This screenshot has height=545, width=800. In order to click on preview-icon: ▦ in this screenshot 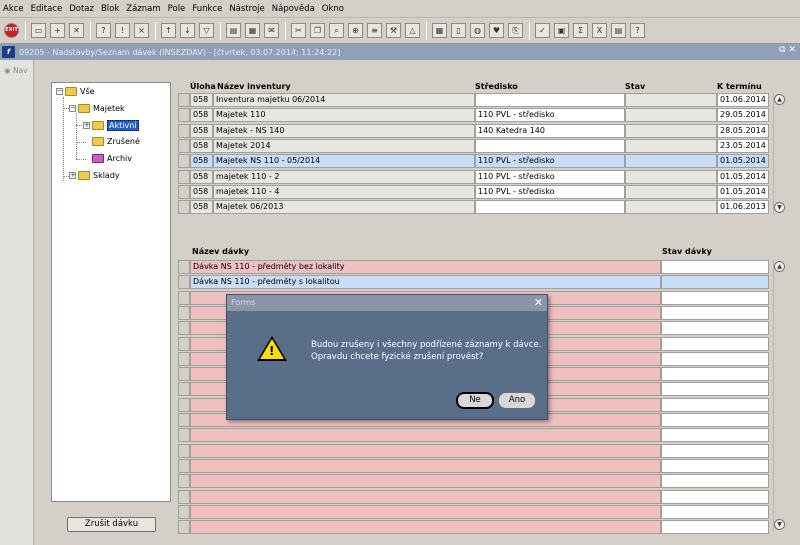, I will do `click(252, 30)`.